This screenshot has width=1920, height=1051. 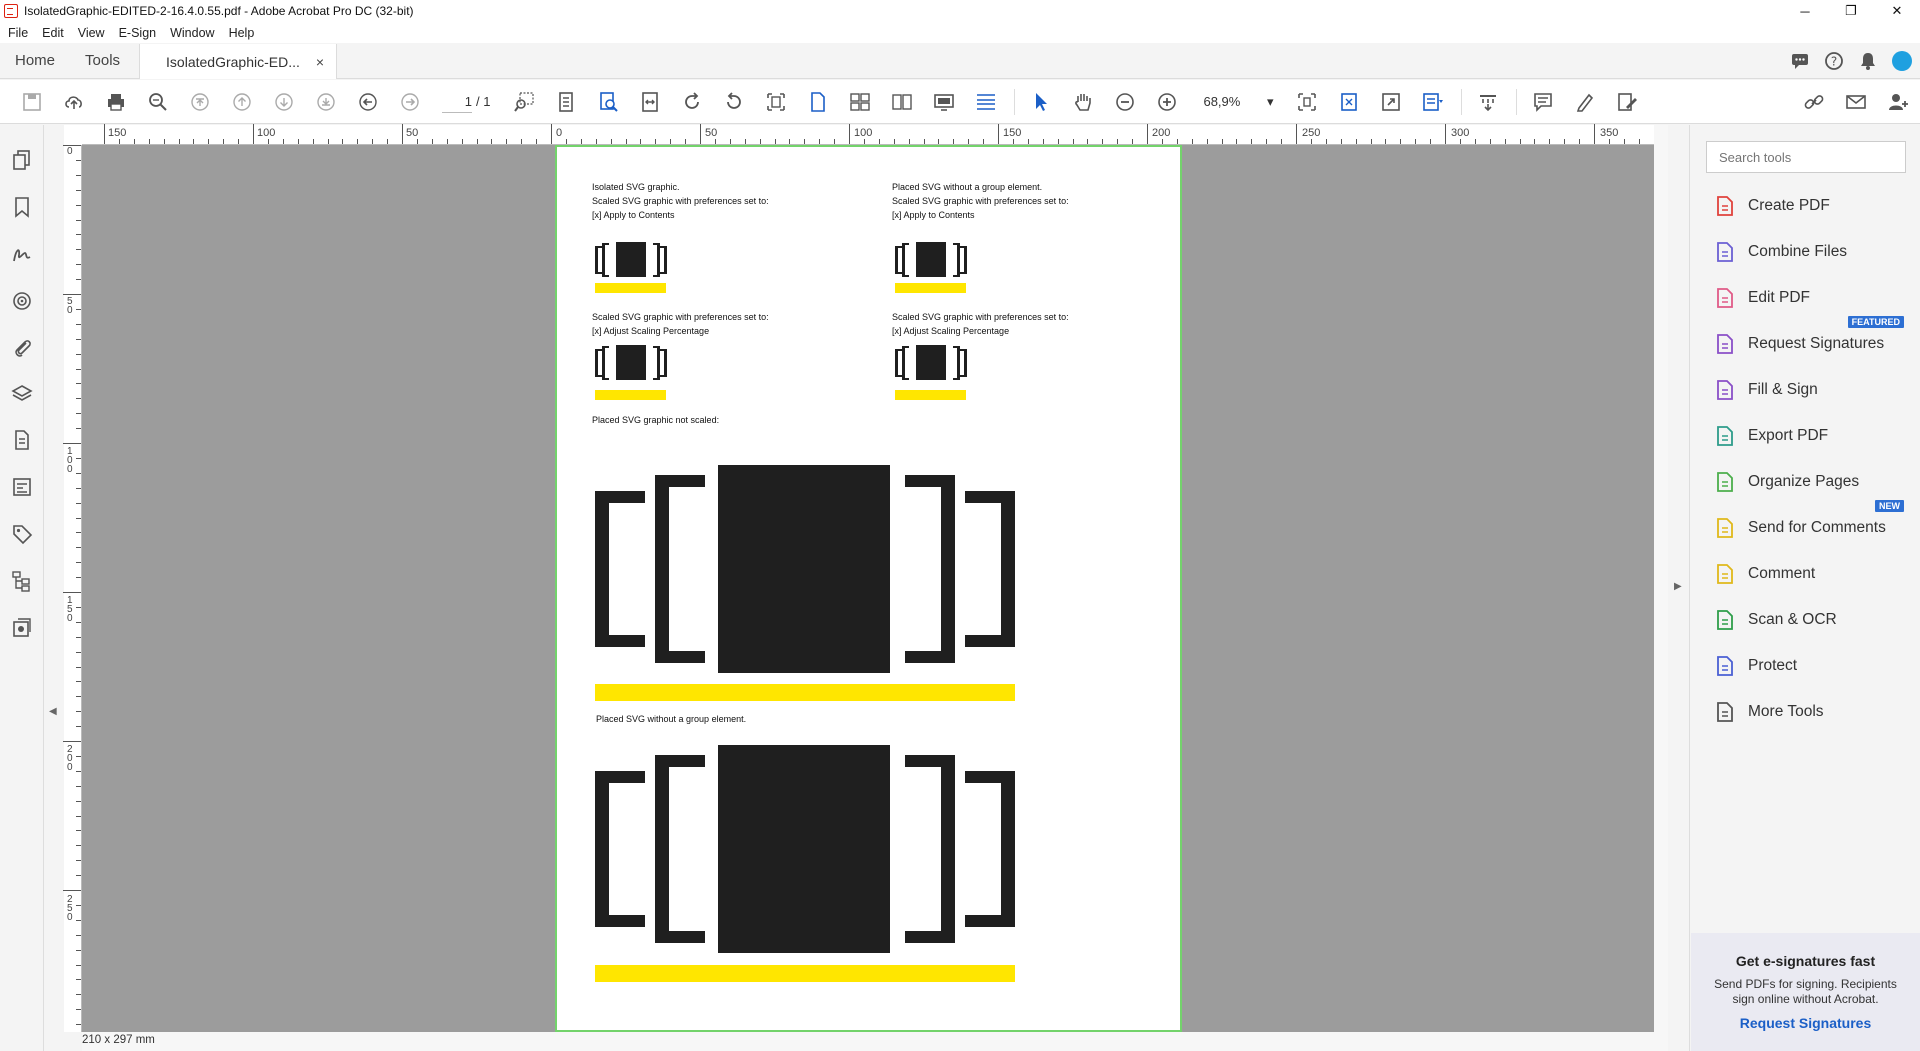 I want to click on read-mode-icon, so click(x=1488, y=102).